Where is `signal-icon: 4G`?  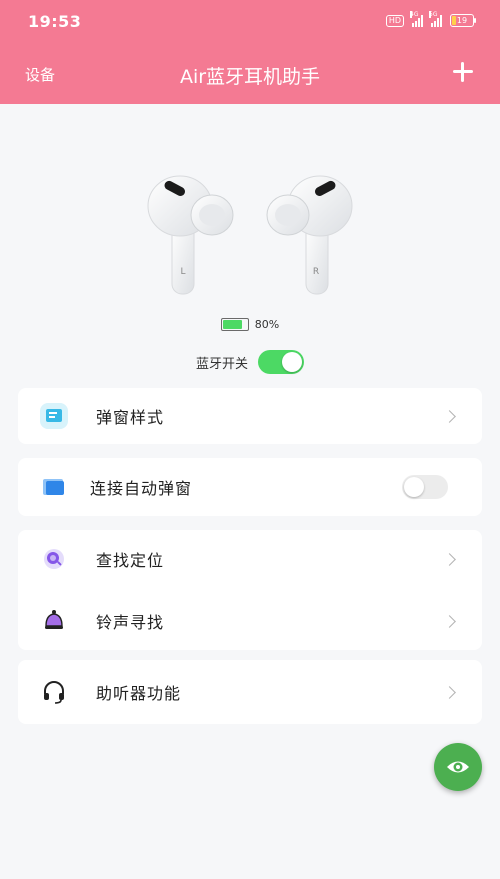
signal-icon: 4G is located at coordinates (416, 18).